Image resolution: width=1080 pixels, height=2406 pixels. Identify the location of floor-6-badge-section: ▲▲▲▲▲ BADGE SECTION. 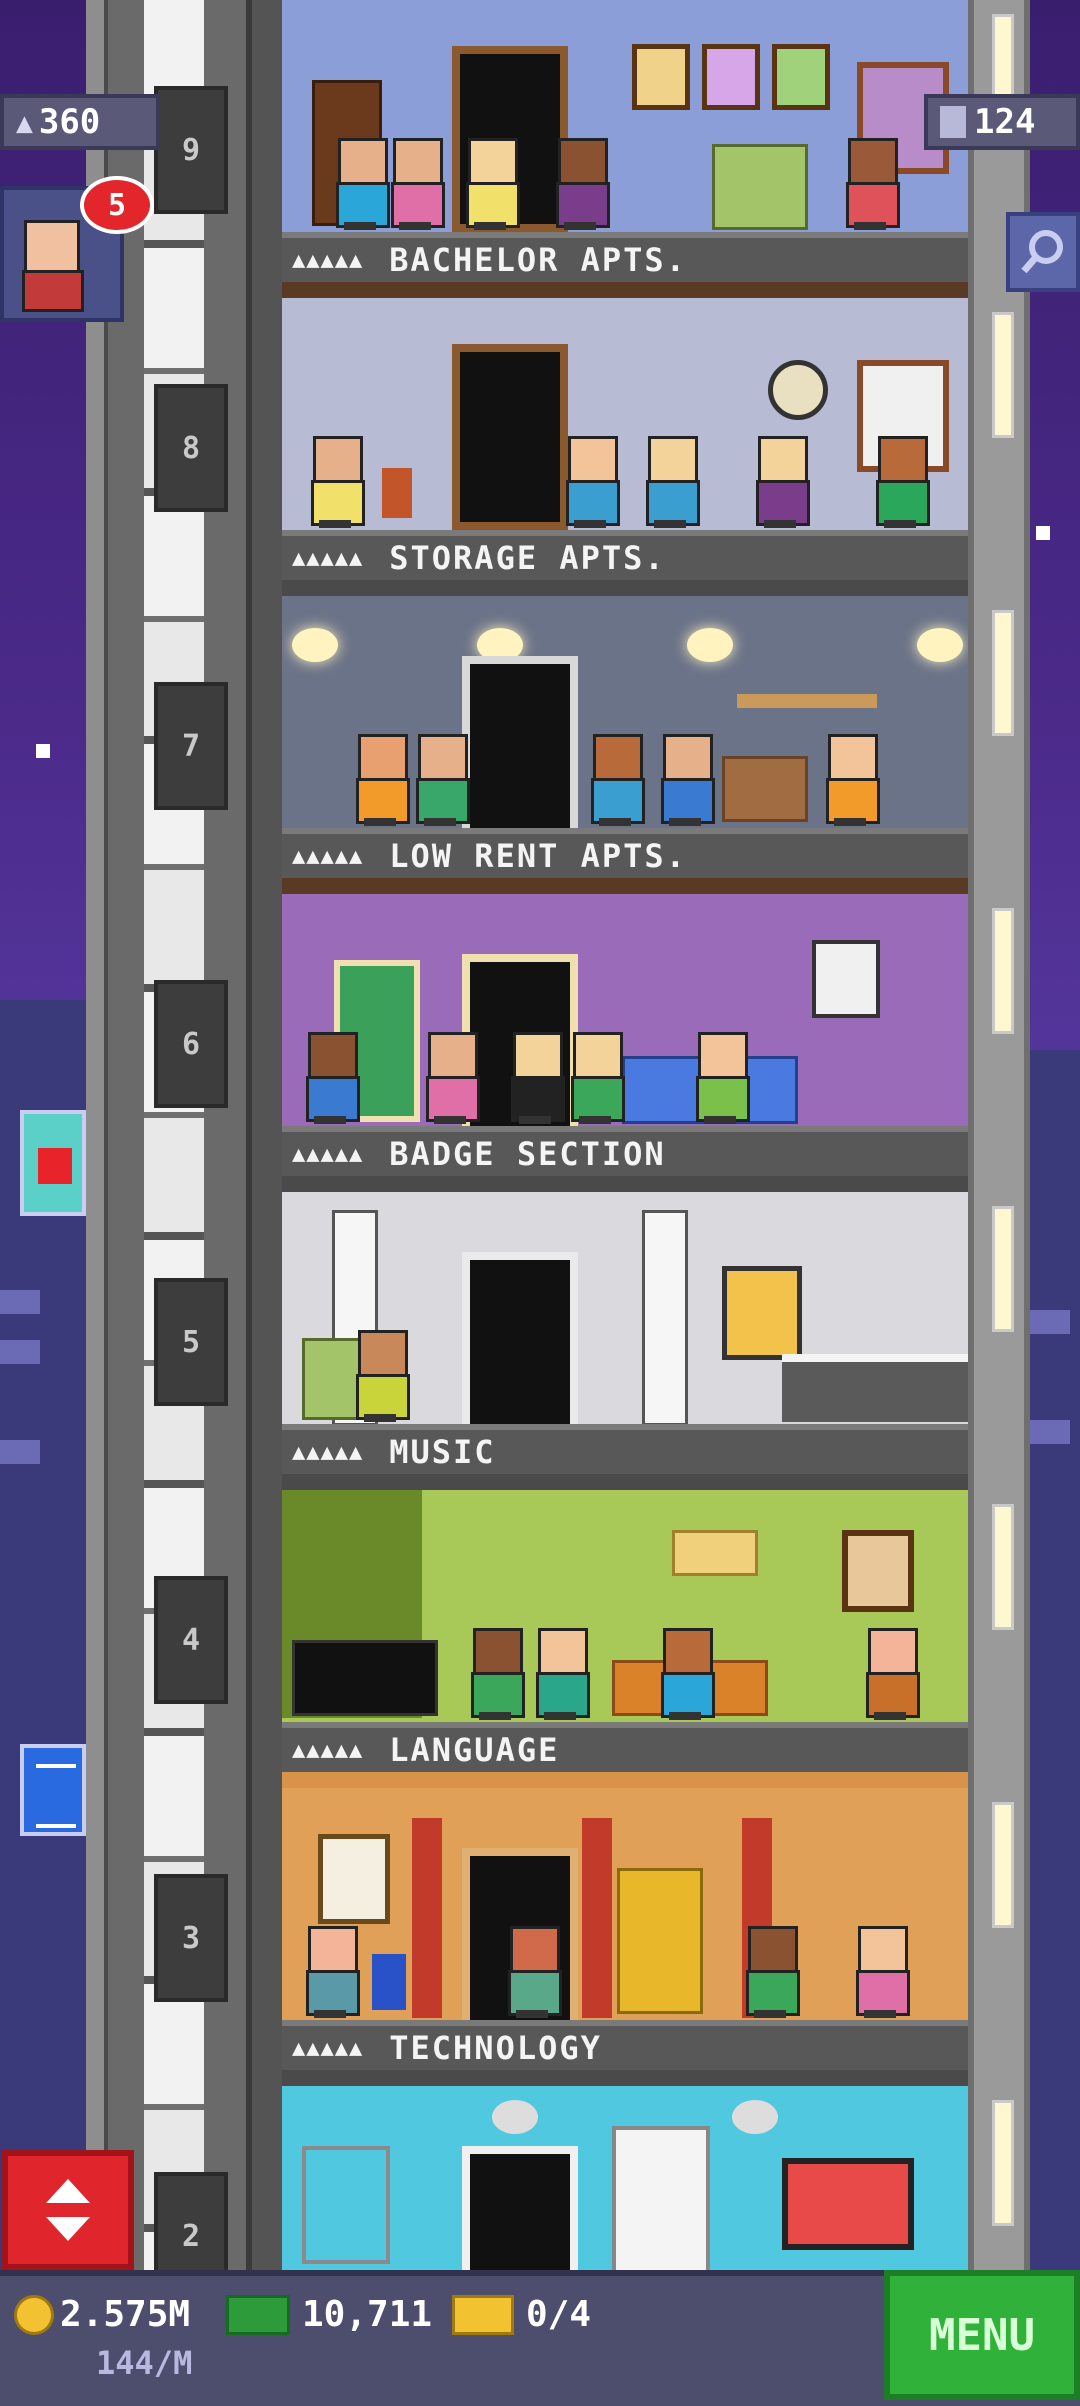
(625, 1044).